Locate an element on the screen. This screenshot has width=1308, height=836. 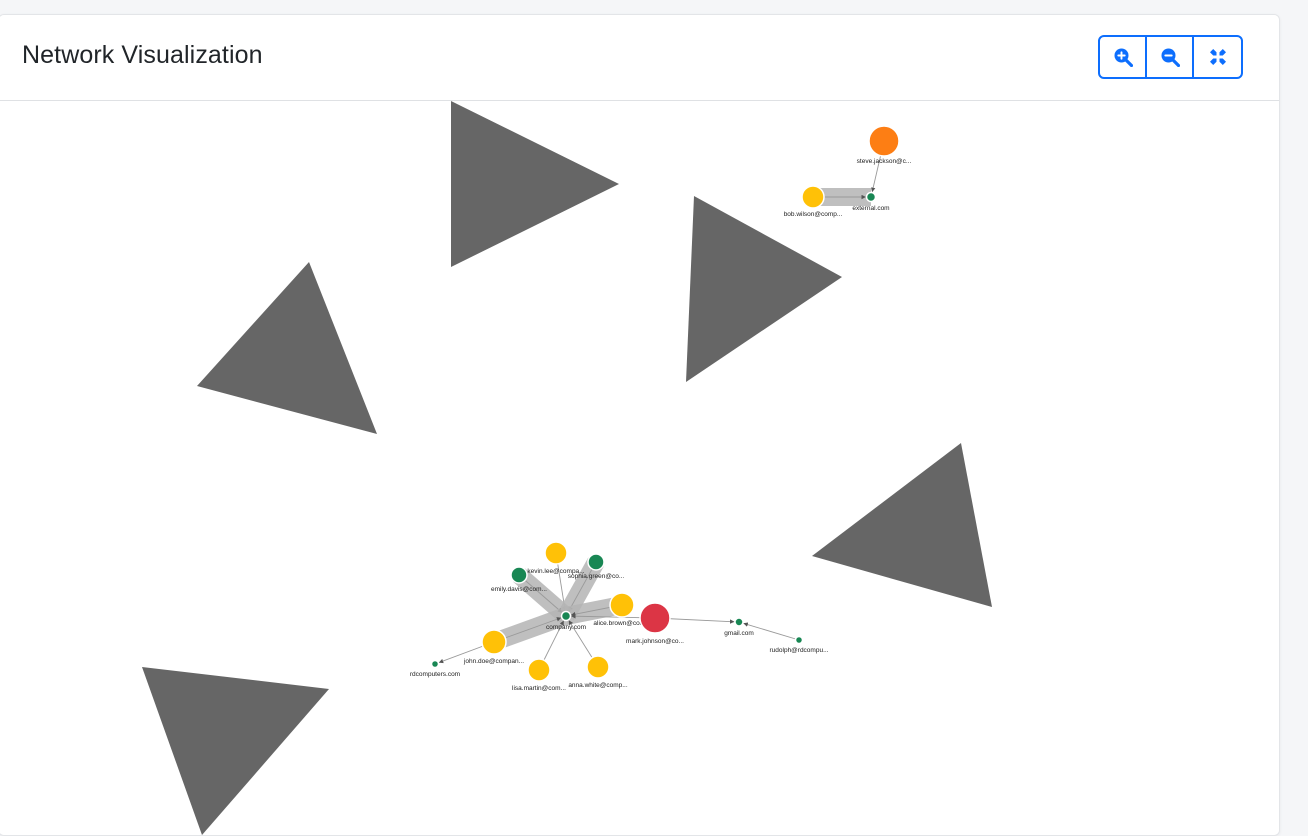
graph-node-gmail: gmail.com is located at coordinates (739, 627).